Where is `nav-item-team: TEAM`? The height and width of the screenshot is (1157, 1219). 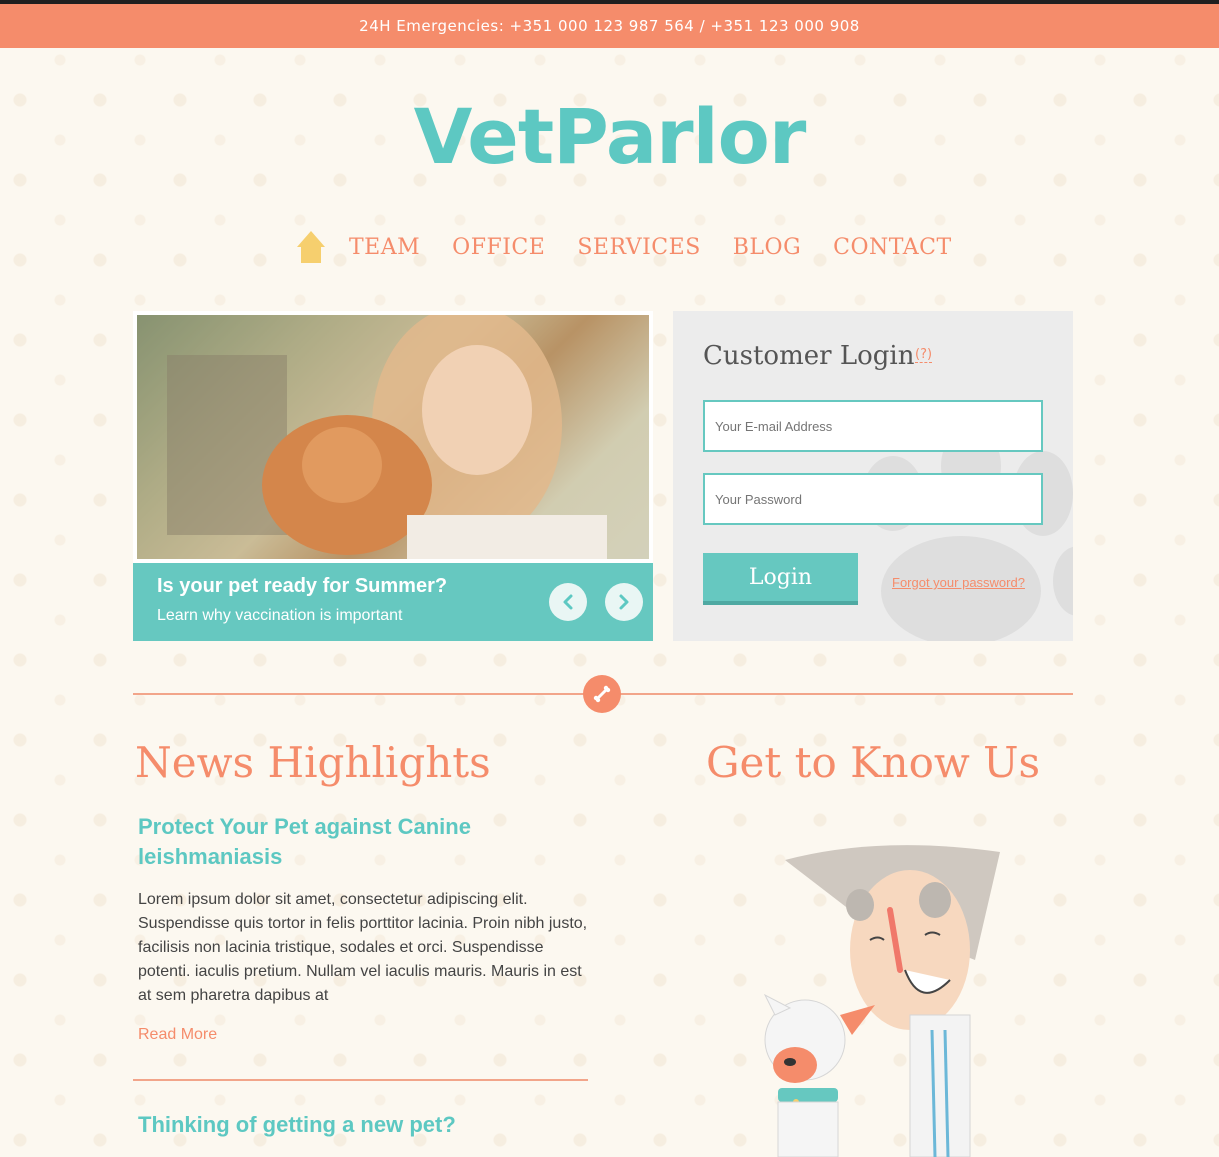 nav-item-team: TEAM is located at coordinates (384, 247).